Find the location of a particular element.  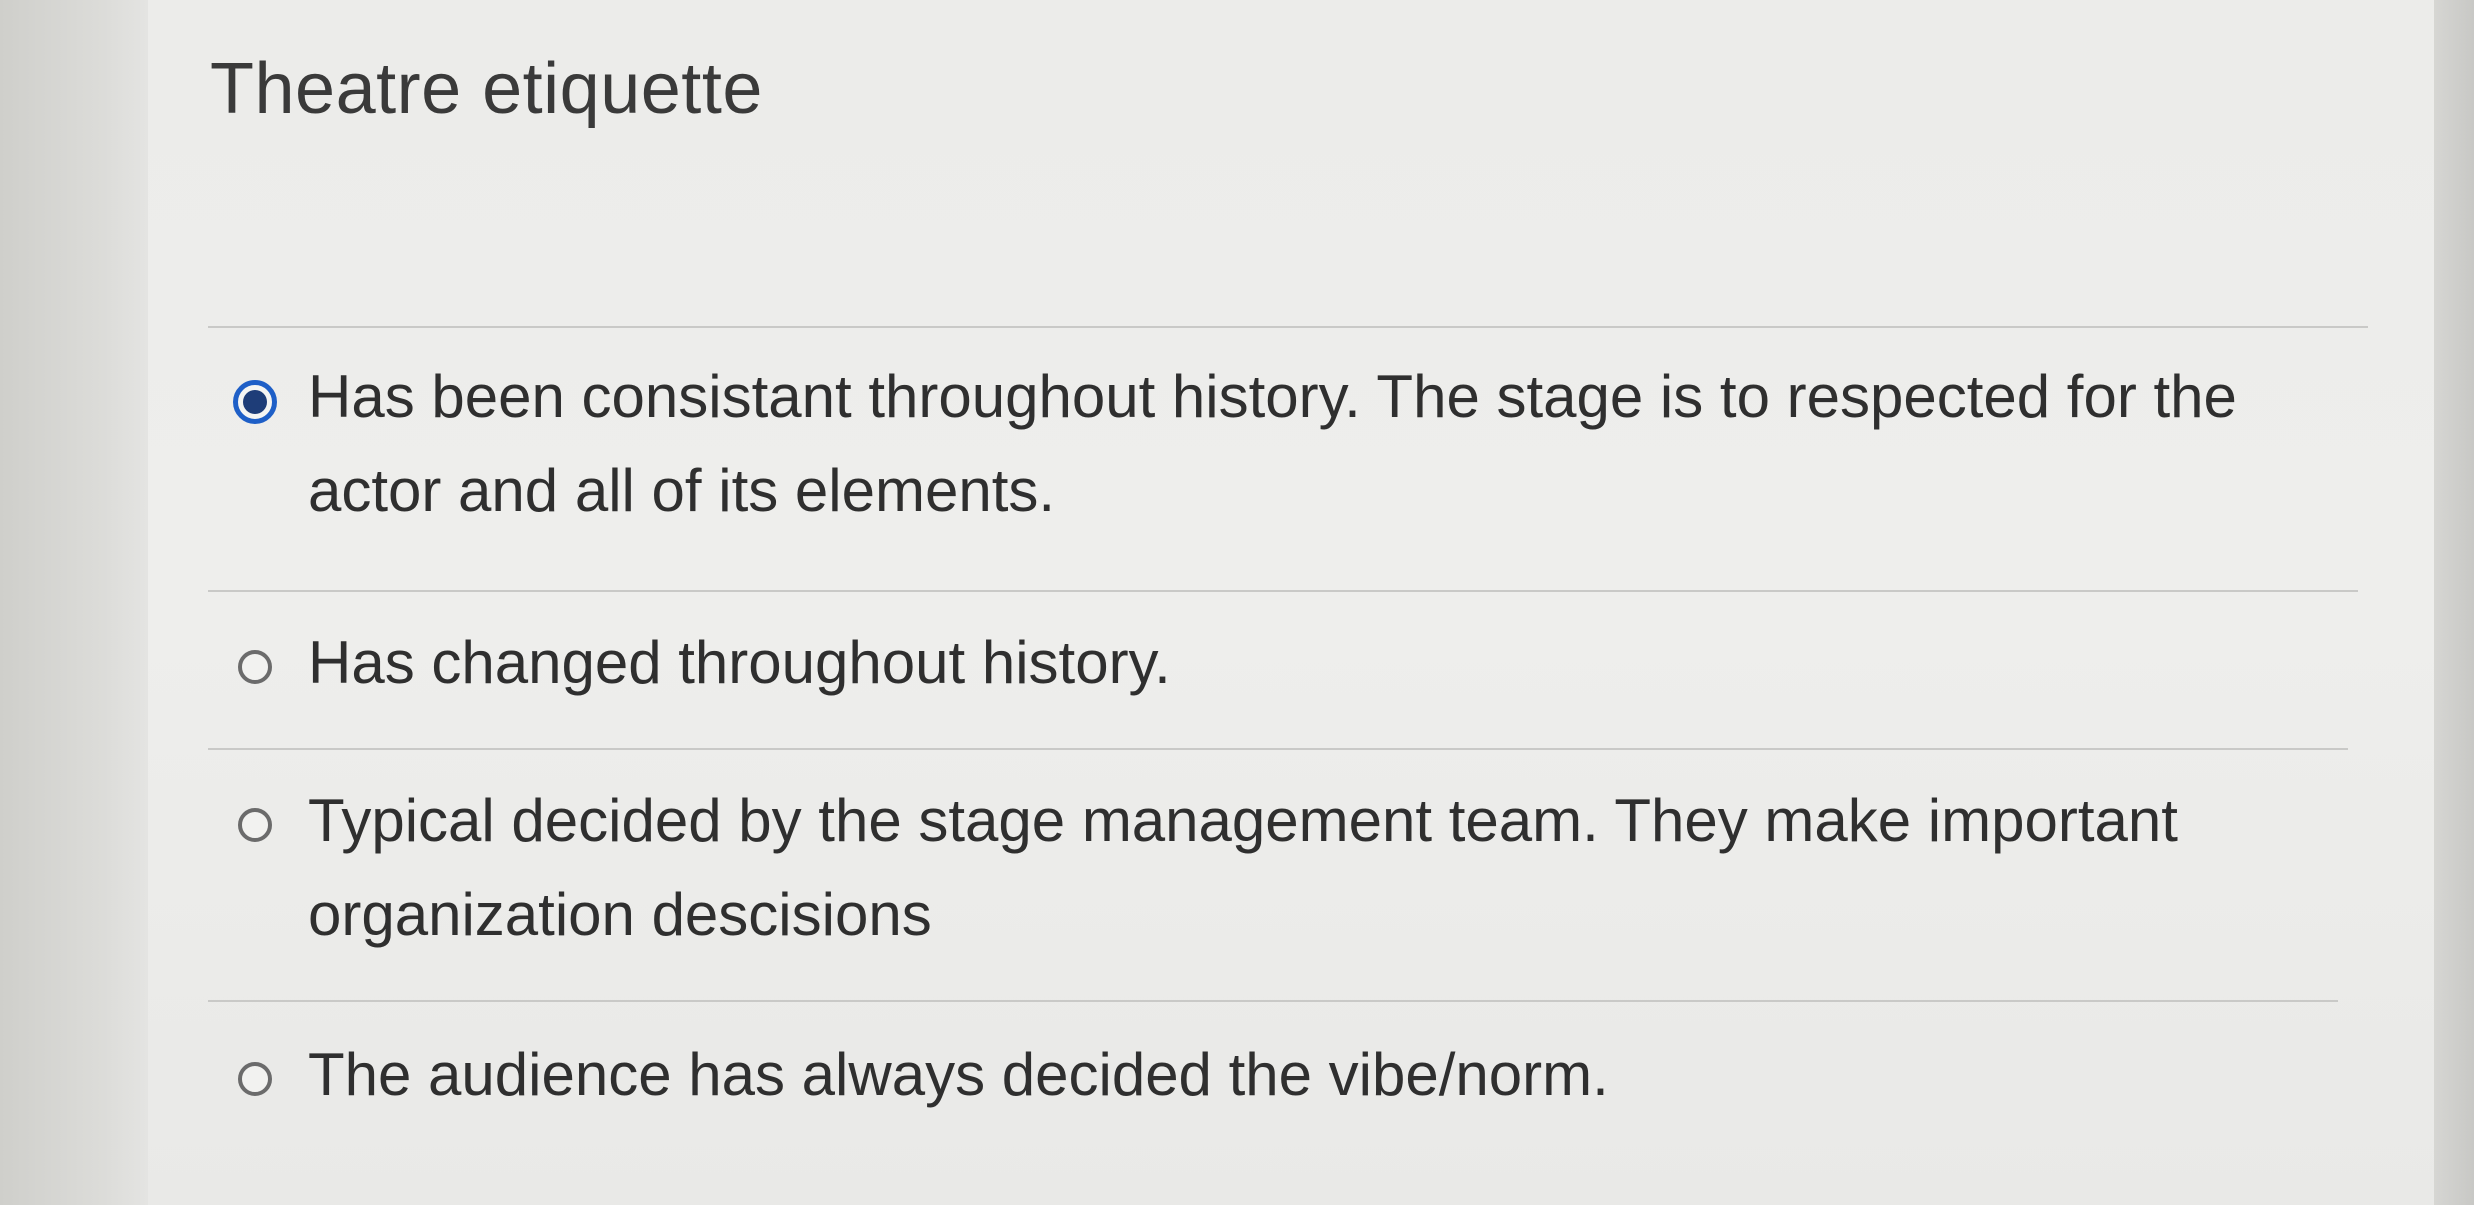

screen-bezel-left is located at coordinates (74, 602).